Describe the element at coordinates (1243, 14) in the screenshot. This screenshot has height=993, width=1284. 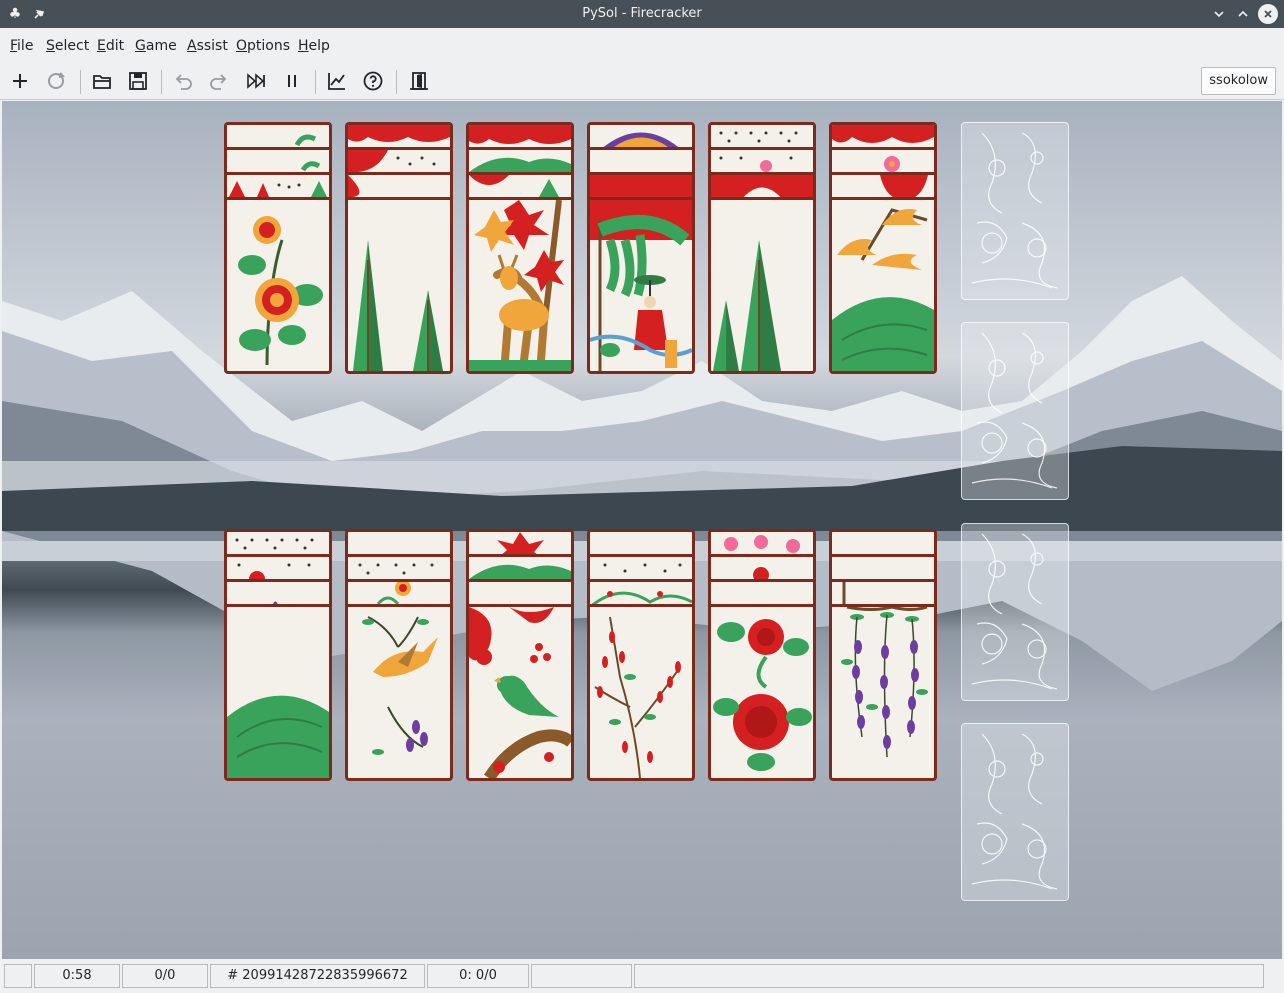
I see `maximize-button` at that location.